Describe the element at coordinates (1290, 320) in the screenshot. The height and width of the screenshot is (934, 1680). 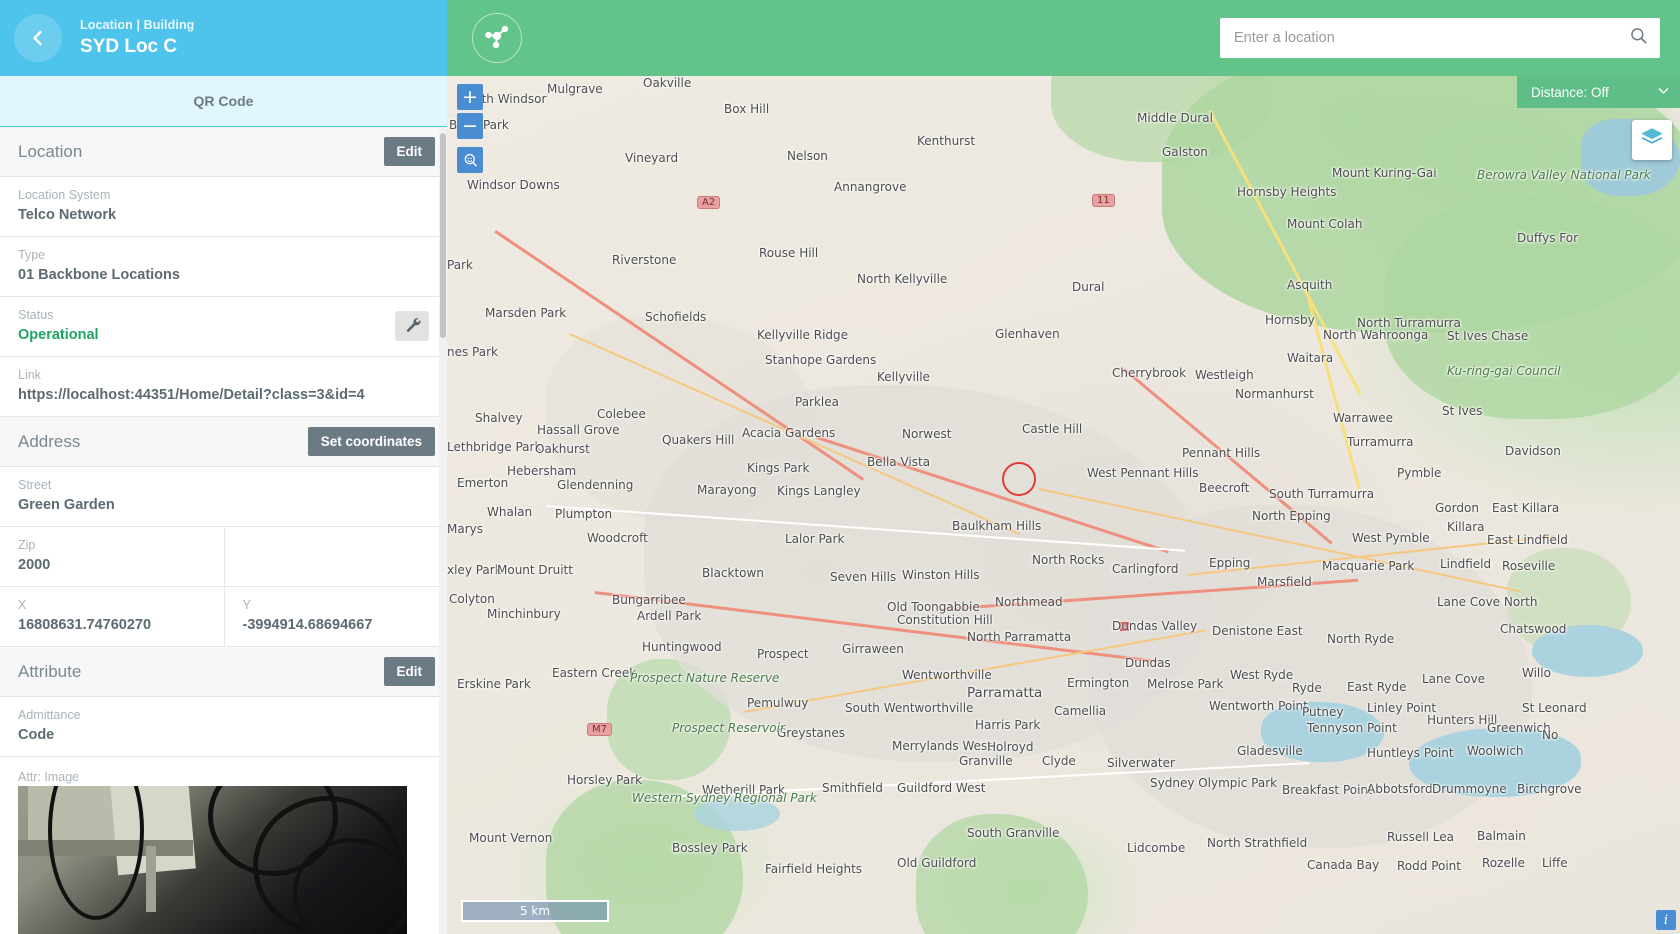
I see `map-label: Hornsby` at that location.